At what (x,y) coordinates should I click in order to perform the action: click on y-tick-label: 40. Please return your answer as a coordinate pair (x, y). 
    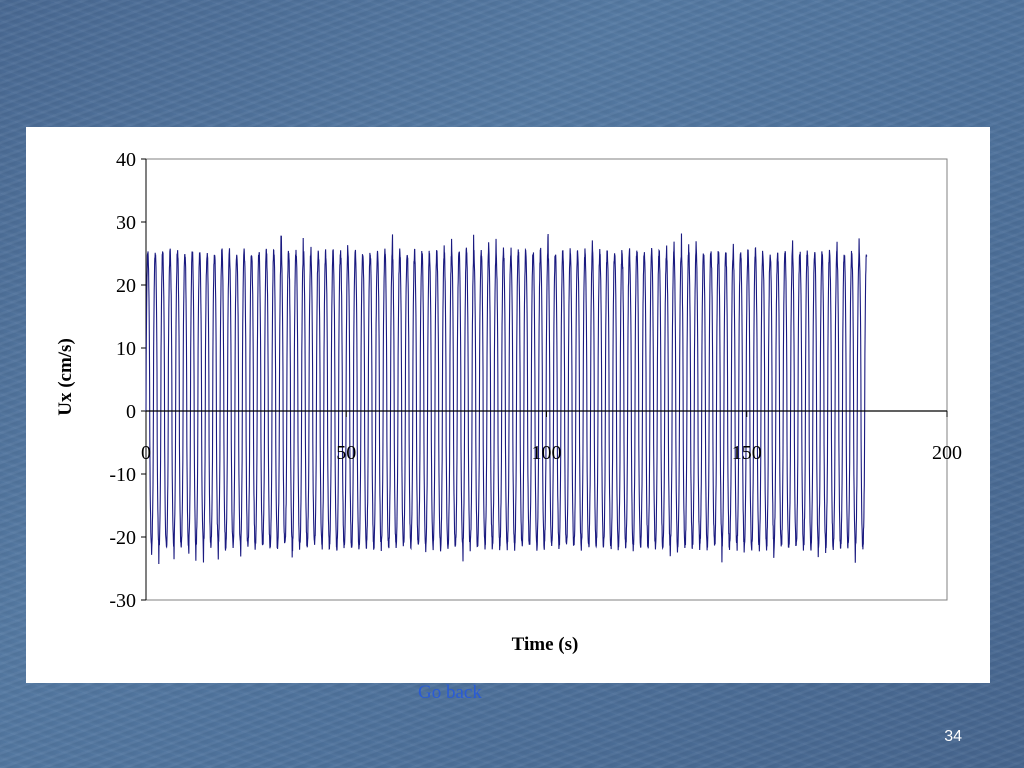
    Looking at the image, I should click on (126, 160).